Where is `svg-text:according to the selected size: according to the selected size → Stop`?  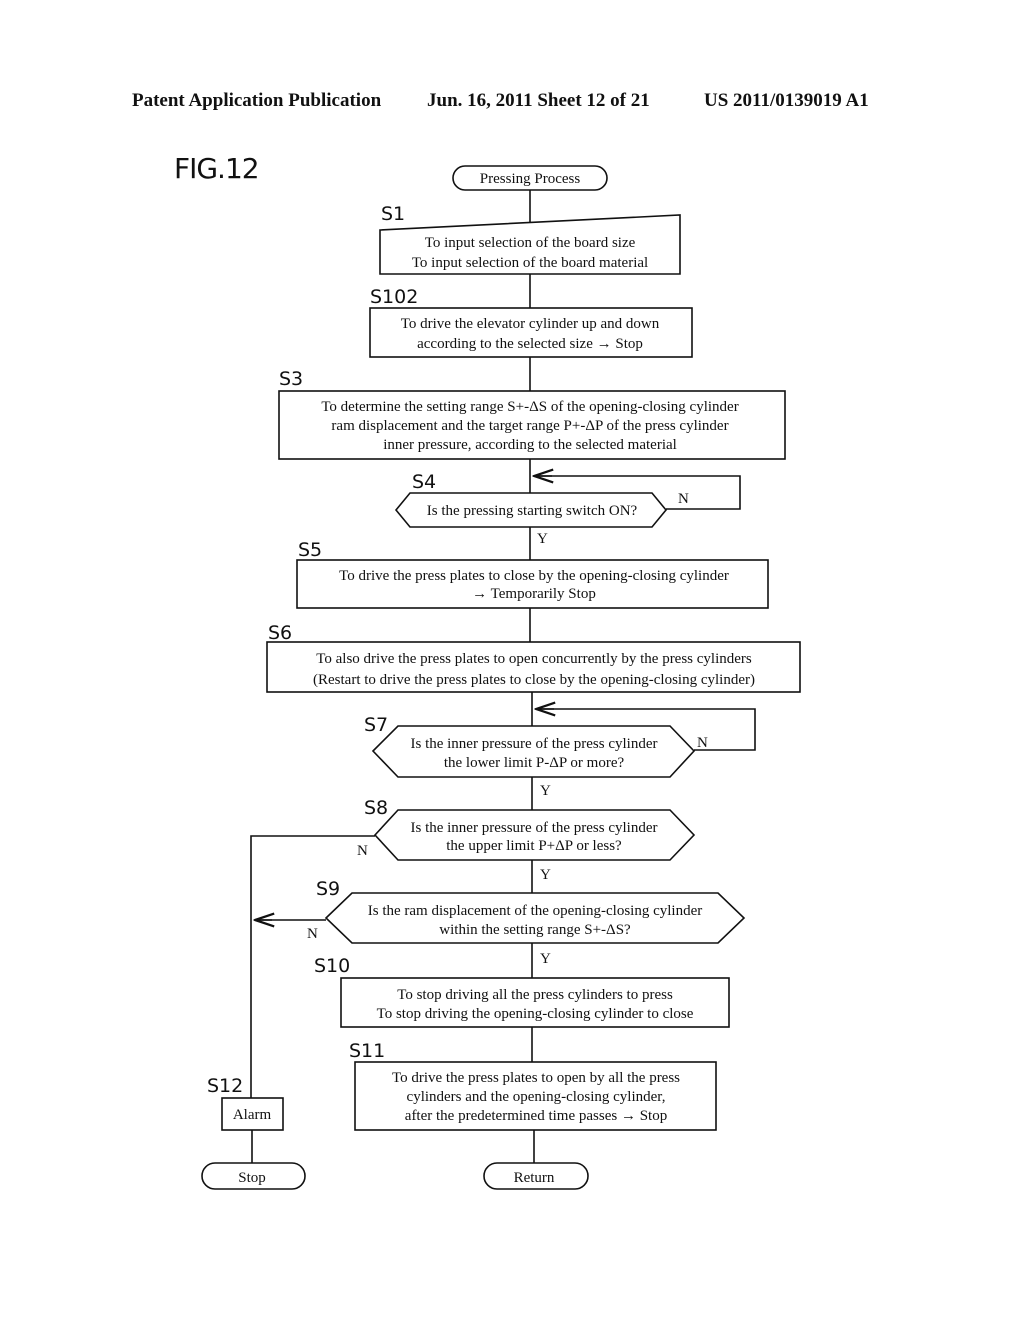
svg-text:according to the selected size: according to the selected size → Stop is located at coordinates (530, 344).